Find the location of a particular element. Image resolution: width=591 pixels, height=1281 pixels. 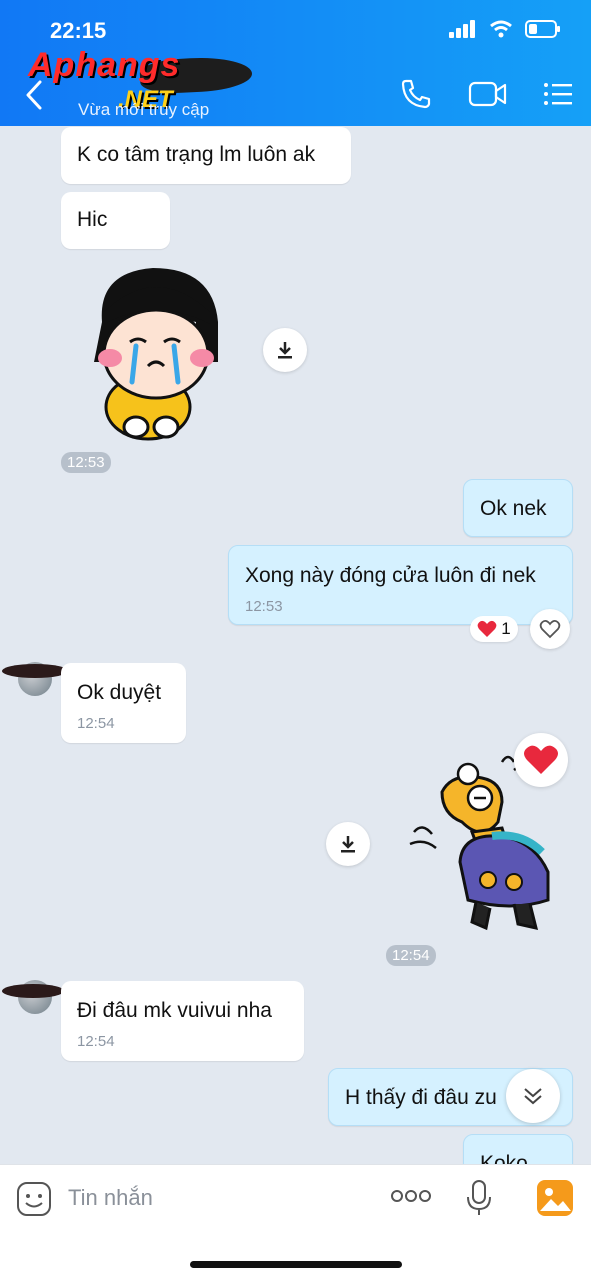

message-text: Xong này đóng cửa luôn đi nek is located at coordinates (390, 575).